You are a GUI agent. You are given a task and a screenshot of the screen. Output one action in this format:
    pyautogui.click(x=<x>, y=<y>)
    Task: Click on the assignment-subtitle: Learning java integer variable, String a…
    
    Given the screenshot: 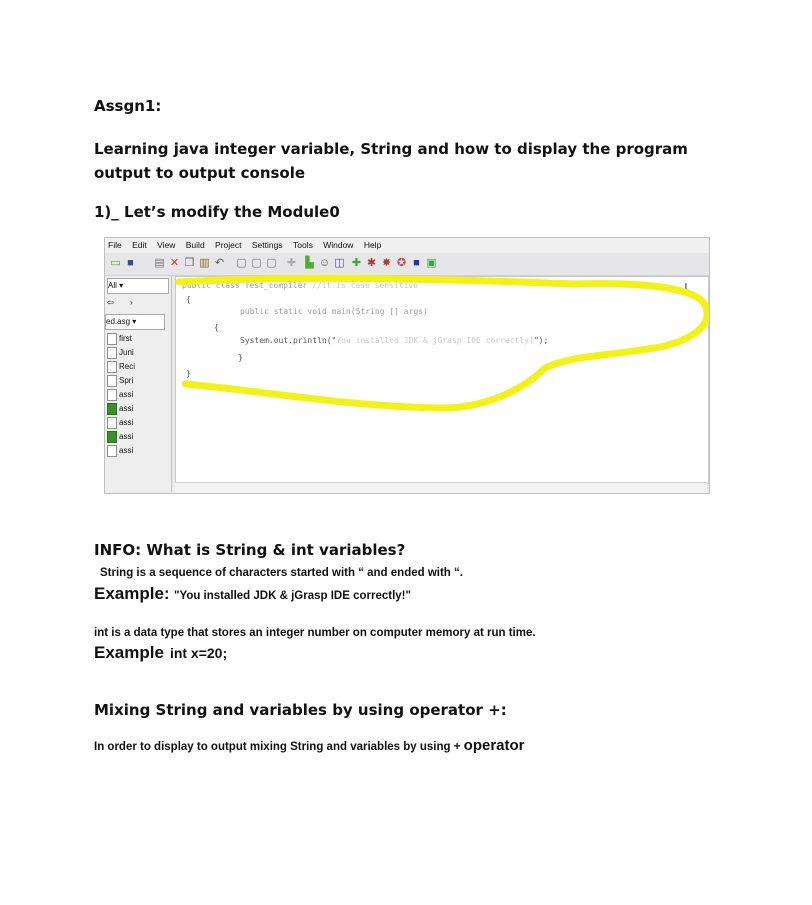 What is the action you would take?
    pyautogui.click(x=391, y=161)
    